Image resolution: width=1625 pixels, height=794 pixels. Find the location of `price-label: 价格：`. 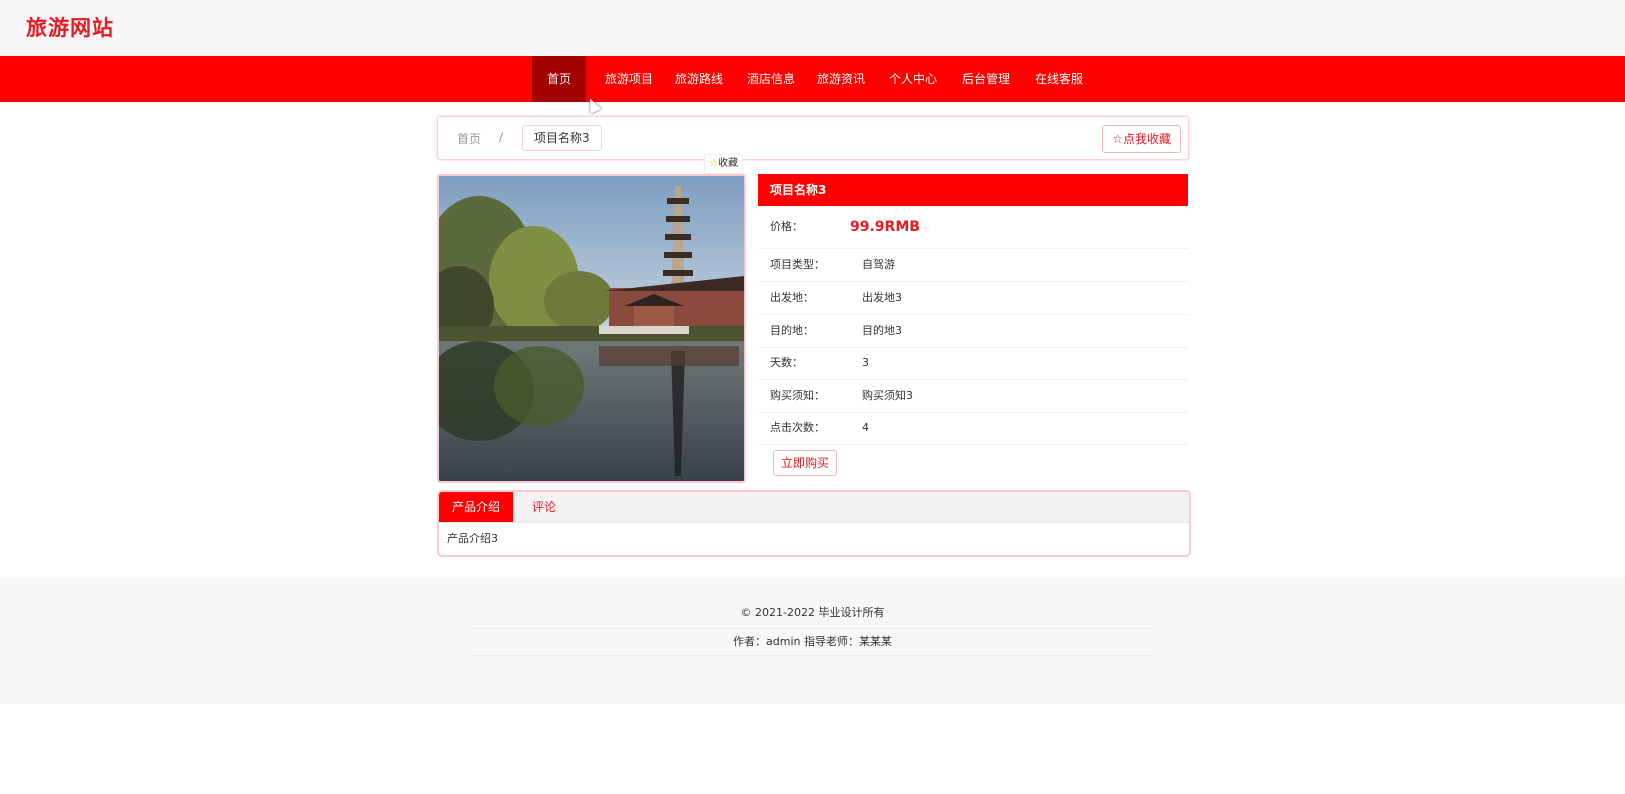

price-label: 价格： is located at coordinates (786, 226).